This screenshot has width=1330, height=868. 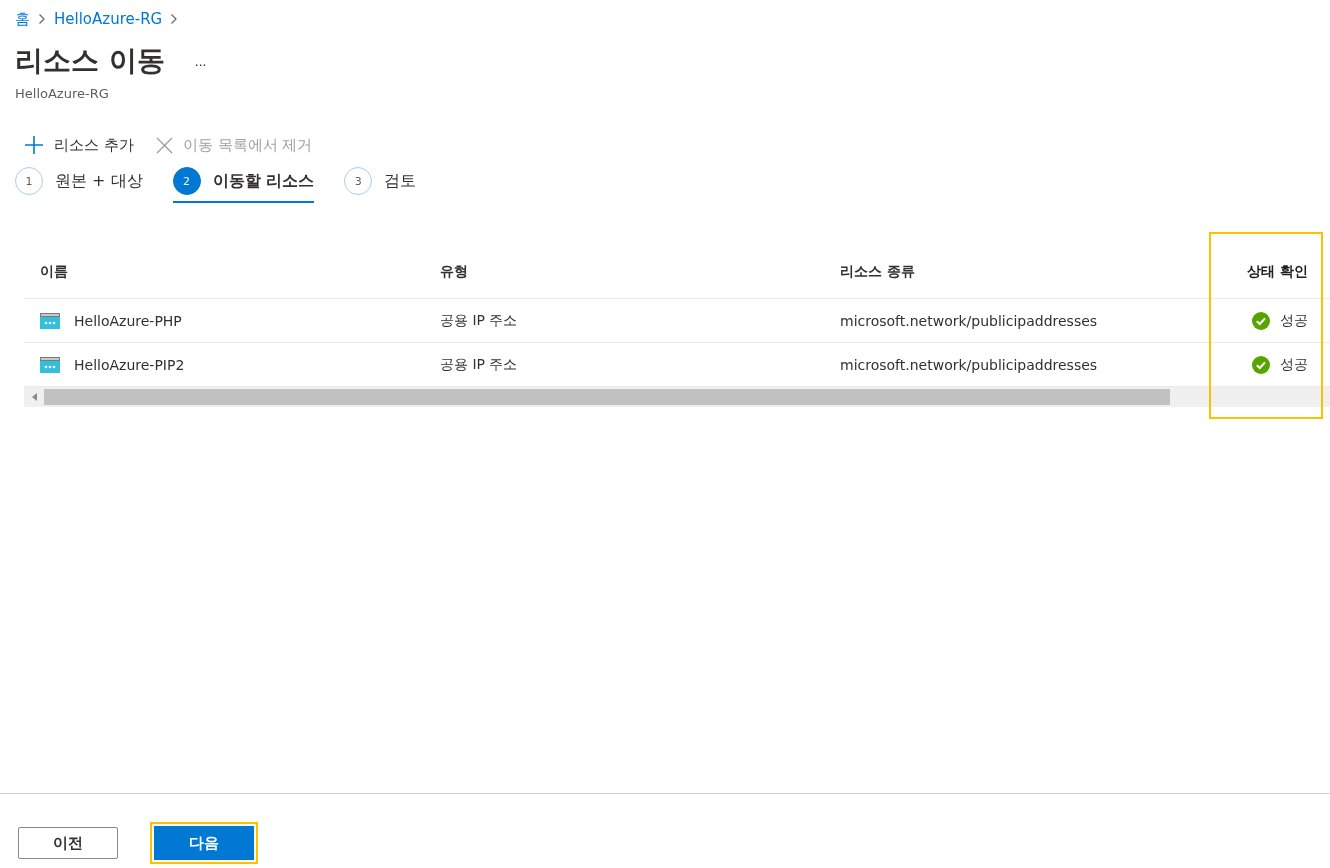 What do you see at coordinates (1016, 271) in the screenshot?
I see `column-header: 리소스 종류` at bounding box center [1016, 271].